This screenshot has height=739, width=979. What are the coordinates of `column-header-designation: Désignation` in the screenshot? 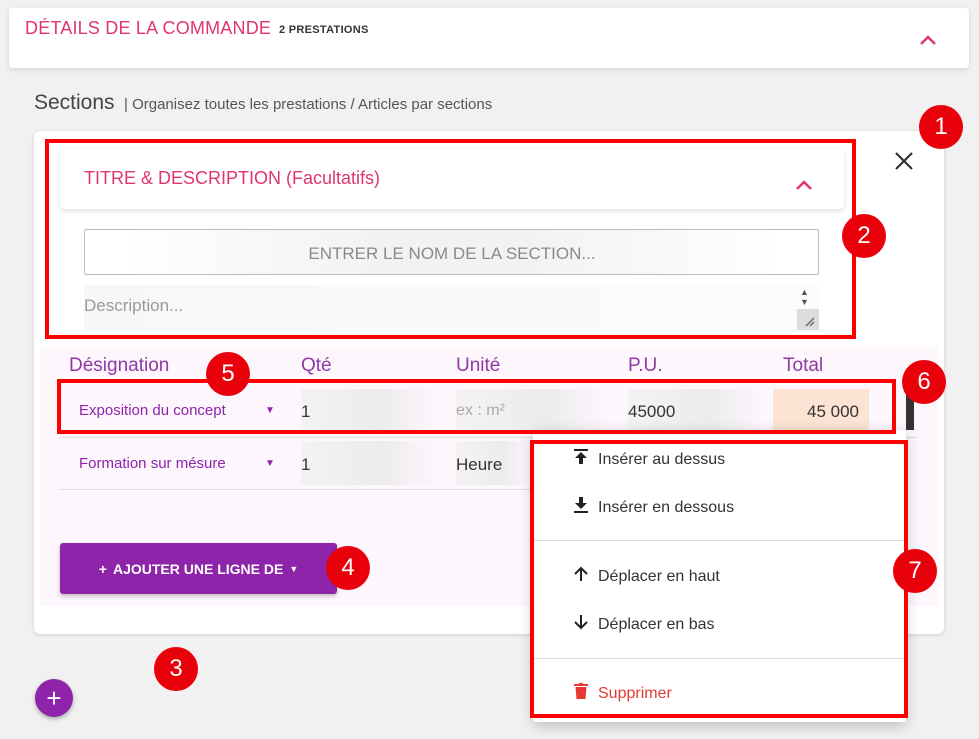 It's located at (119, 365).